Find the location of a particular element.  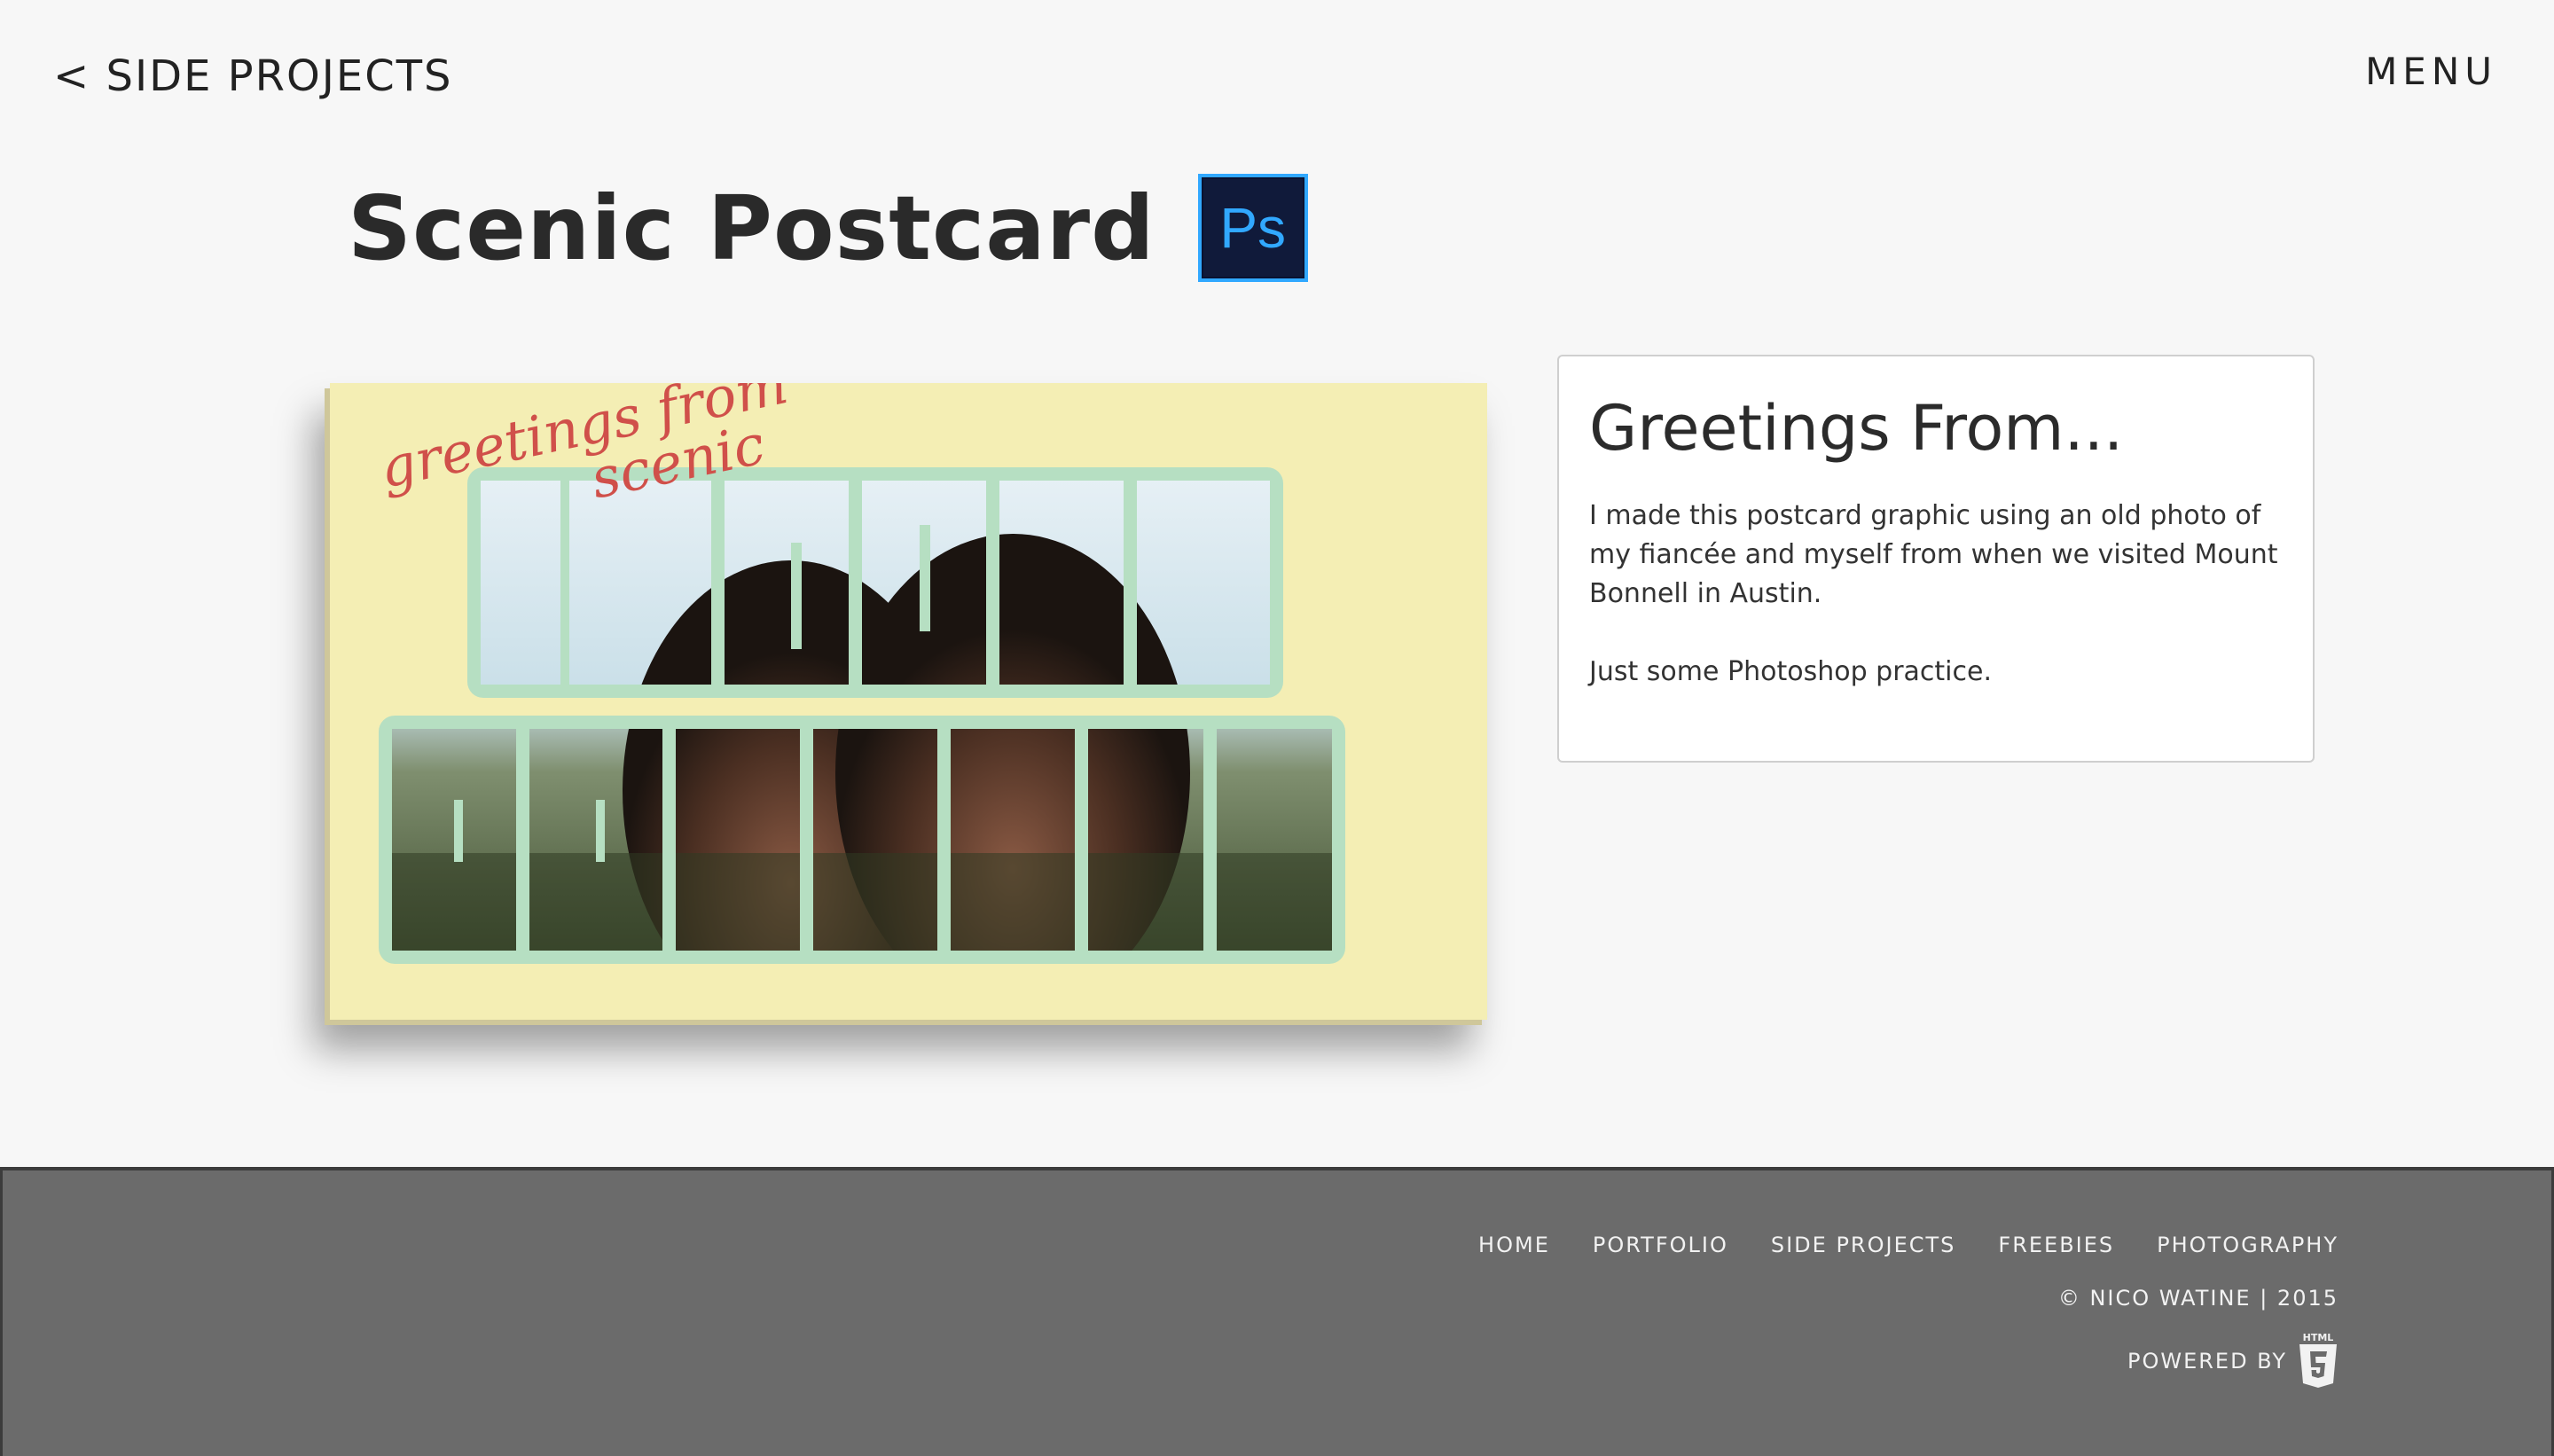

powered-by: POWERED BY HTML is located at coordinates (2233, 1361).